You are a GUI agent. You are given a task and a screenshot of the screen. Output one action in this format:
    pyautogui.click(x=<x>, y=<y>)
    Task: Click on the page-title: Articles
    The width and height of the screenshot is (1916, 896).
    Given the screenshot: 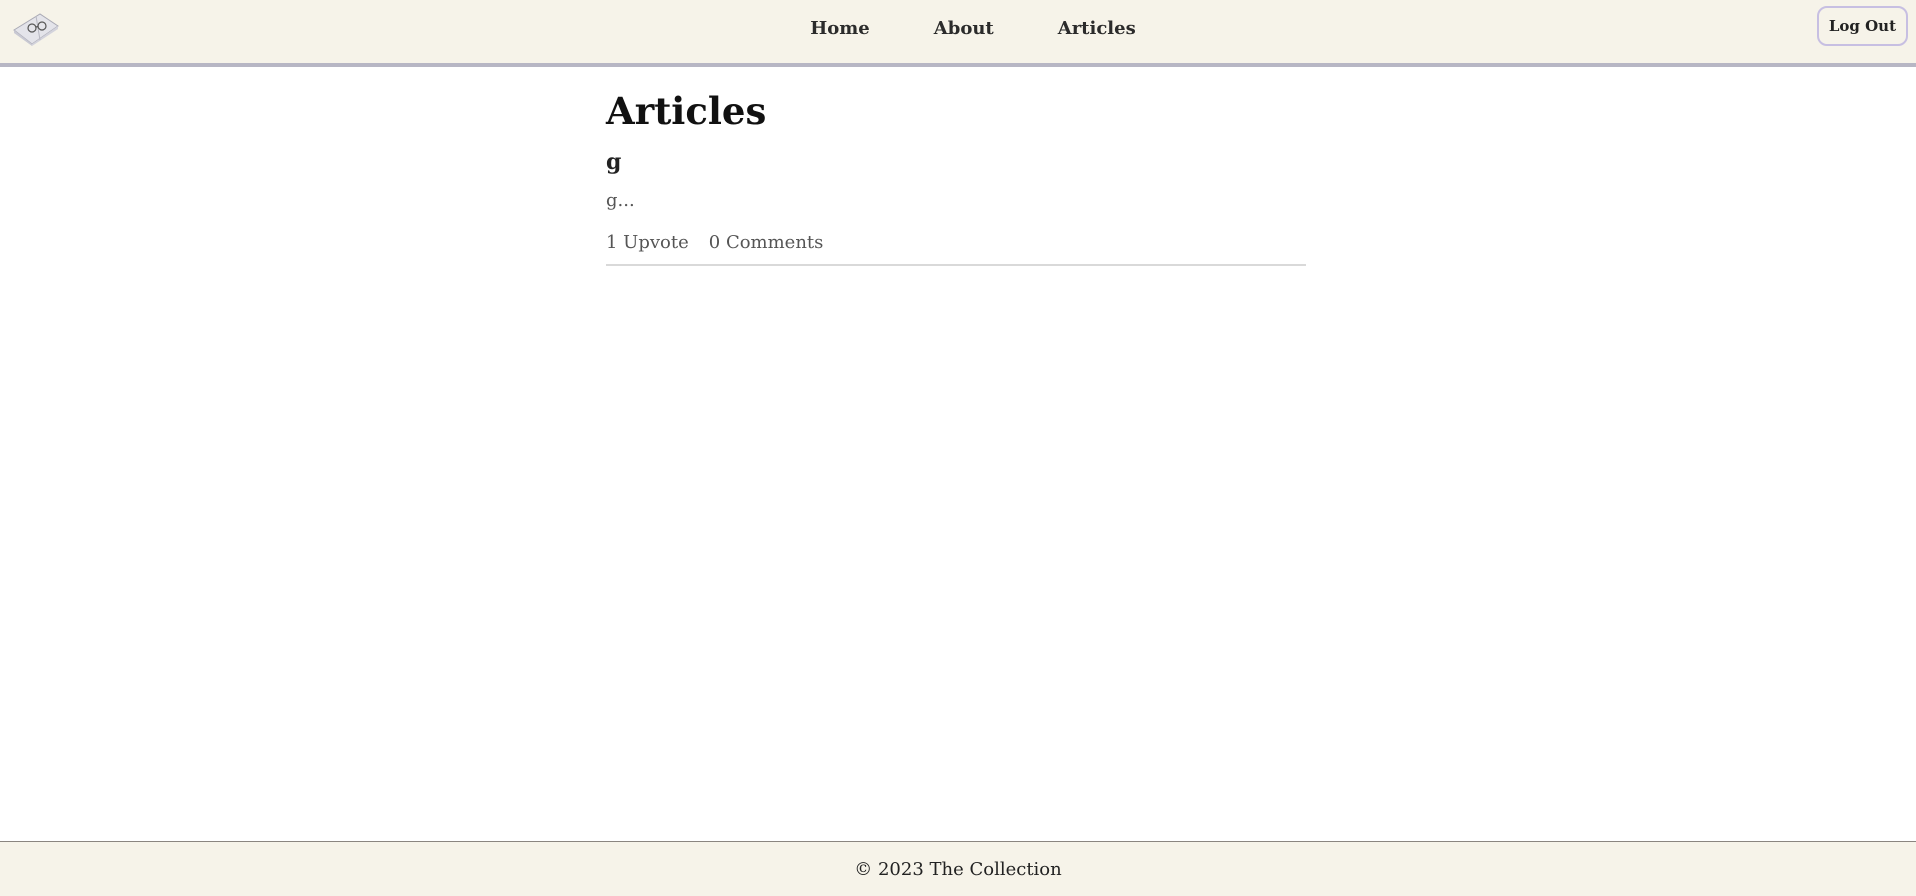 What is the action you would take?
    pyautogui.click(x=686, y=111)
    